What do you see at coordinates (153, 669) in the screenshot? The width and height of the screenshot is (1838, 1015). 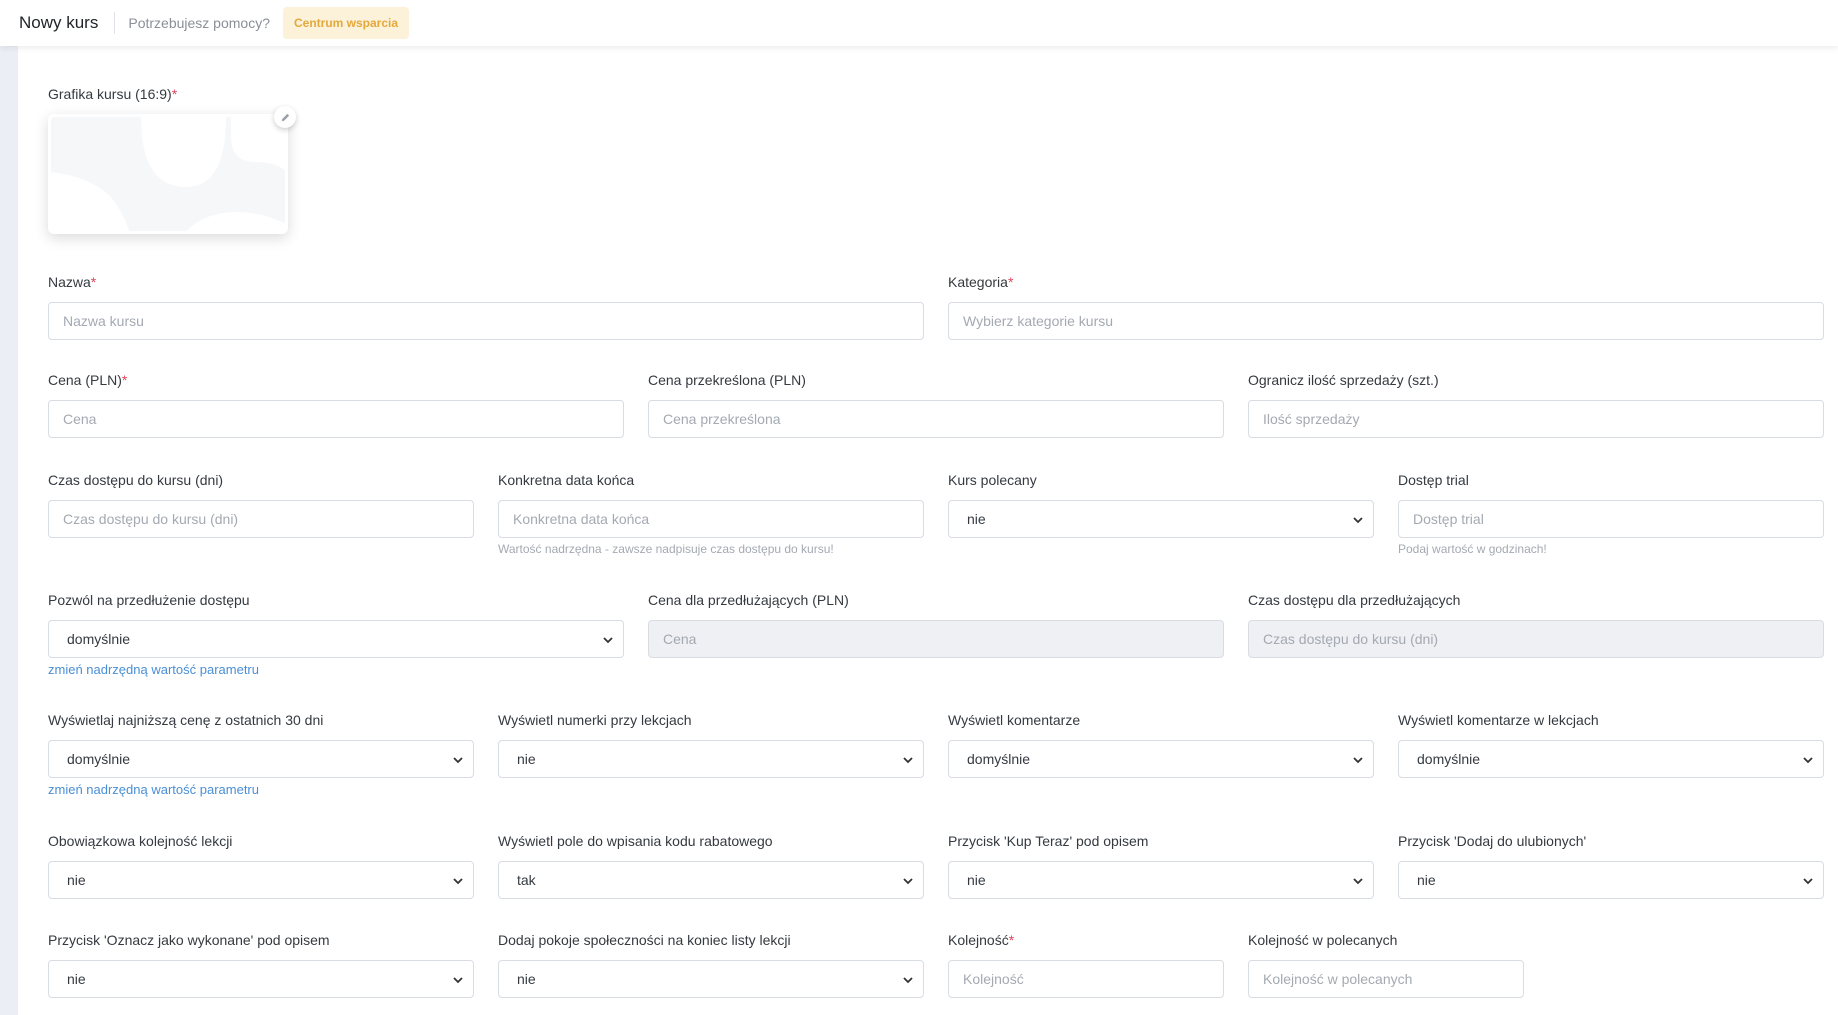 I see `extension-override-link: zmień nadrzędną wartość parametru` at bounding box center [153, 669].